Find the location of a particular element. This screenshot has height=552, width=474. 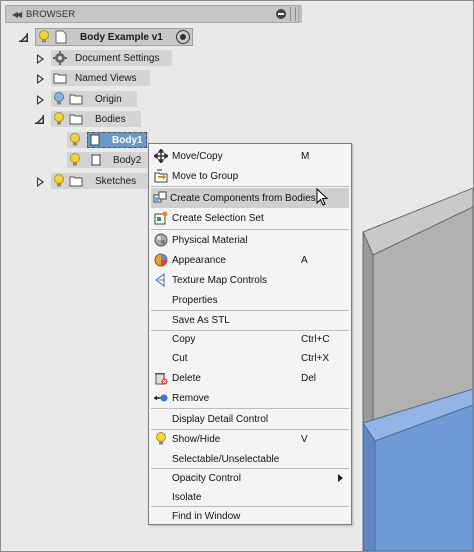

body1-selection: Body1 is located at coordinates (117, 140).